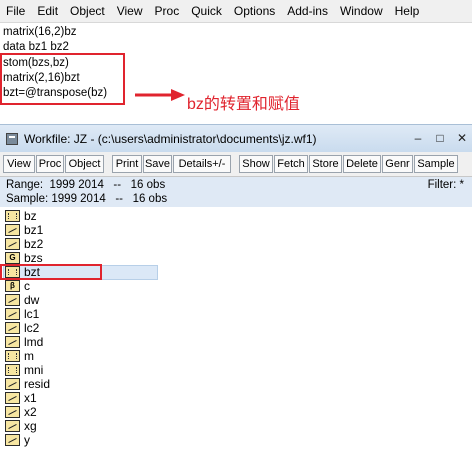  Describe the element at coordinates (157, 164) in the screenshot. I see `save-button: Save` at that location.